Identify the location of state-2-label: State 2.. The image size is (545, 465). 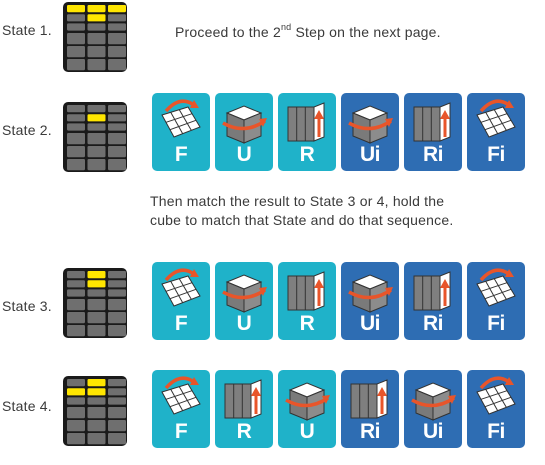
(27, 130).